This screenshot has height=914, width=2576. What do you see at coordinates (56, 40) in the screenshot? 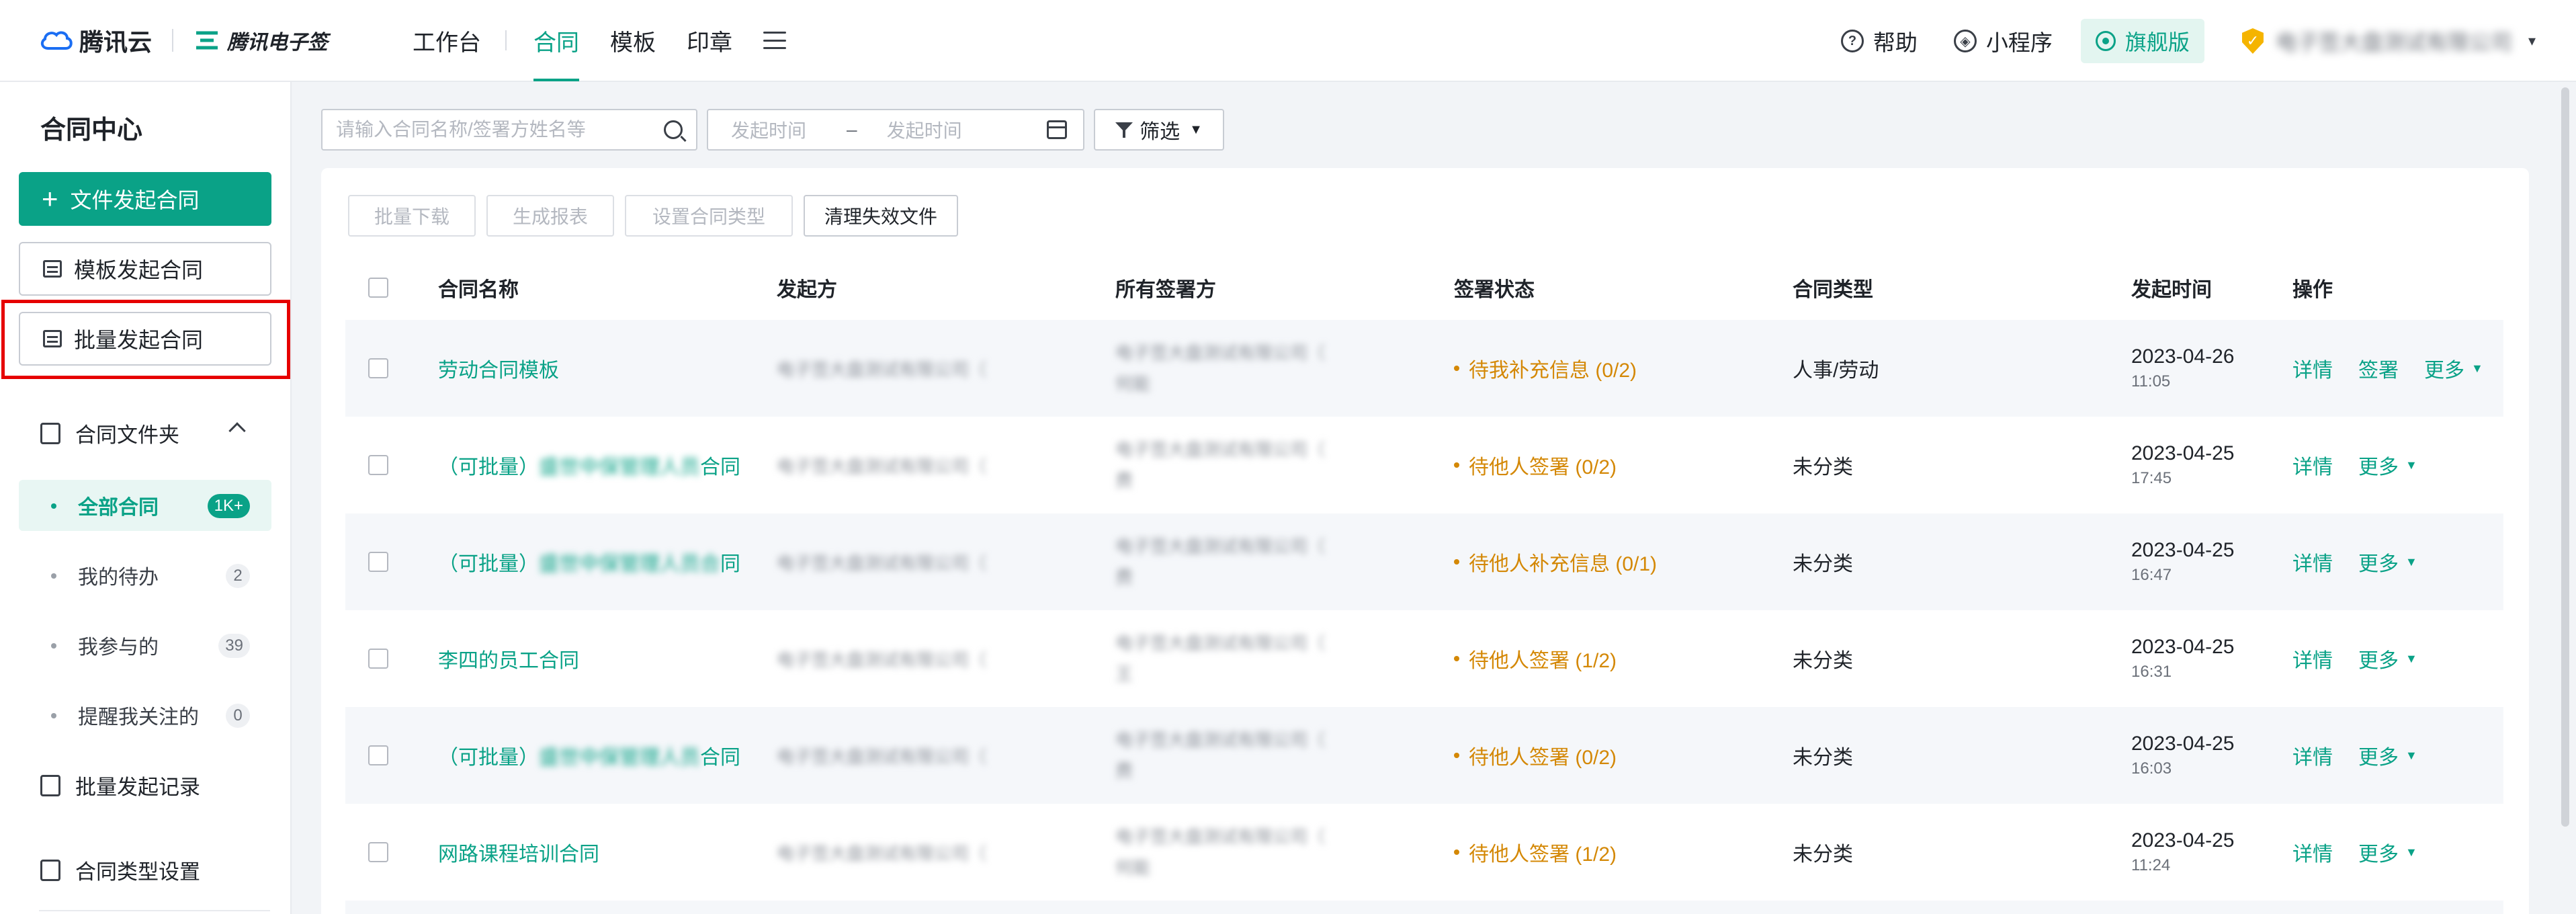
I see `cloud-icon` at bounding box center [56, 40].